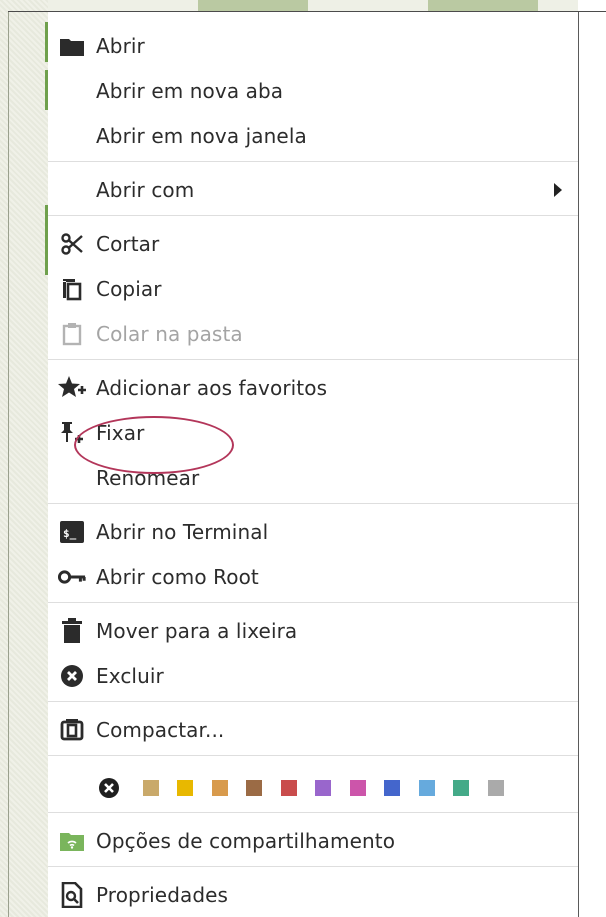  I want to click on menu-item-abrir-como-root: Abrir como Root, so click(313, 577).